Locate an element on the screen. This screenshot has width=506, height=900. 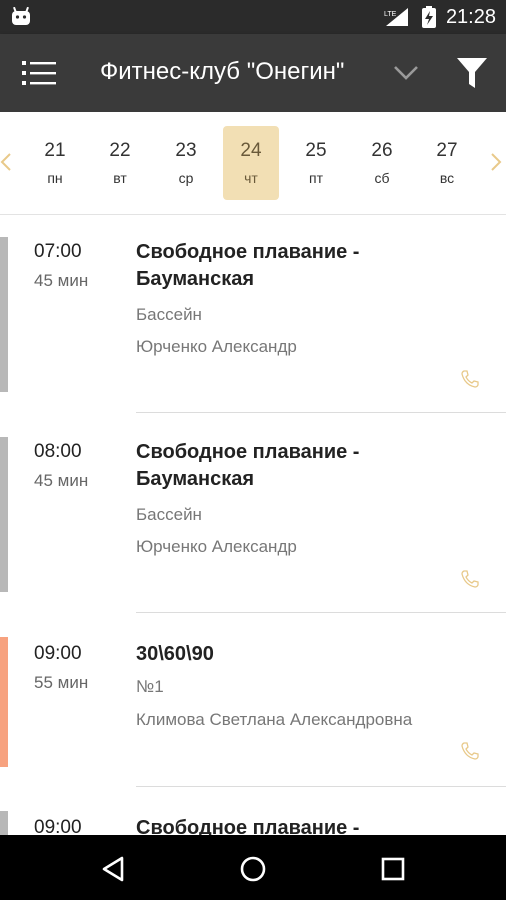
date-weekday: ср is located at coordinates (186, 178).